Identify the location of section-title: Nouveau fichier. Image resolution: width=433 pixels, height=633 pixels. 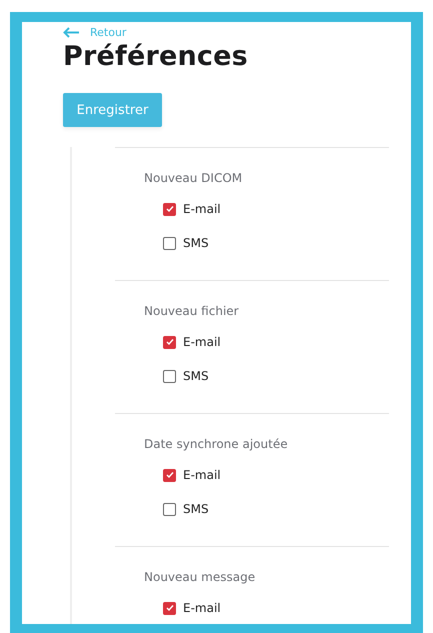
(192, 311).